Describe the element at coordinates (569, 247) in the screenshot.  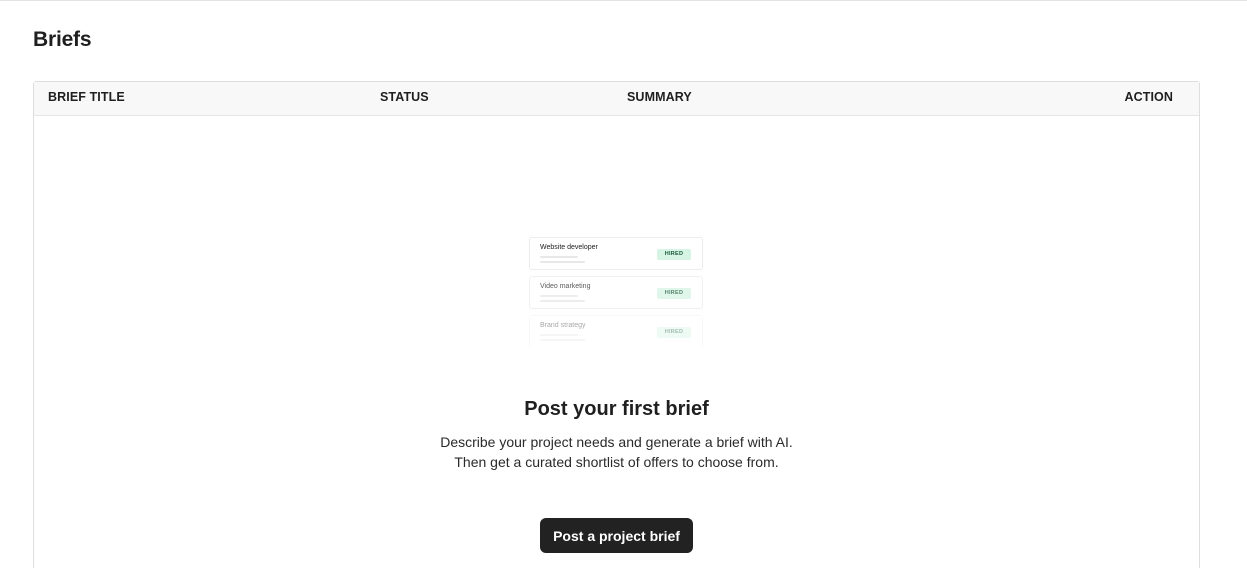
I see `illustration-card-title: Website developer` at that location.